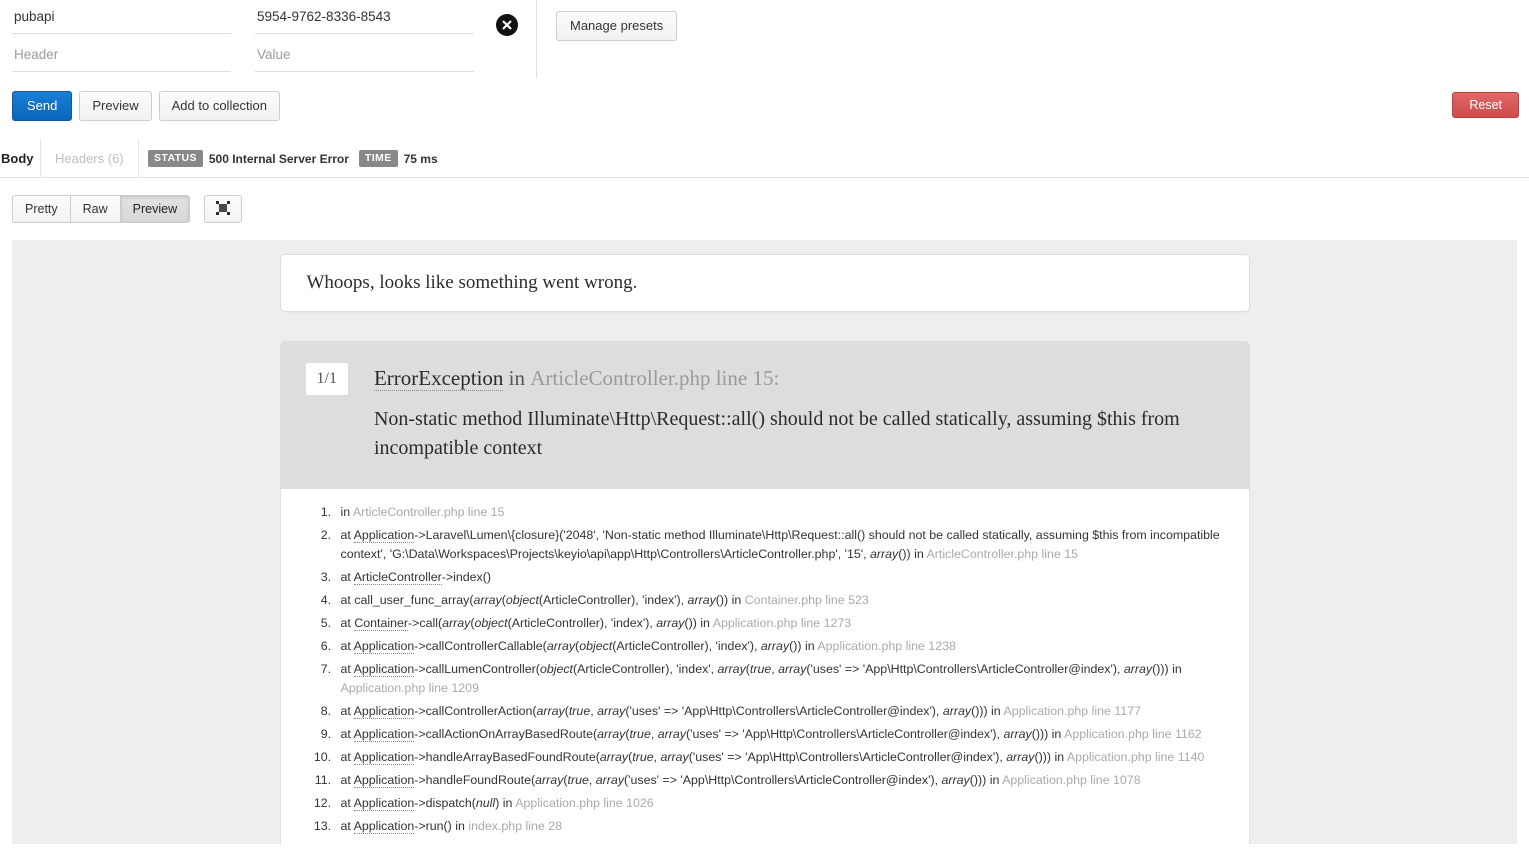  I want to click on exception-colon: :, so click(776, 378).